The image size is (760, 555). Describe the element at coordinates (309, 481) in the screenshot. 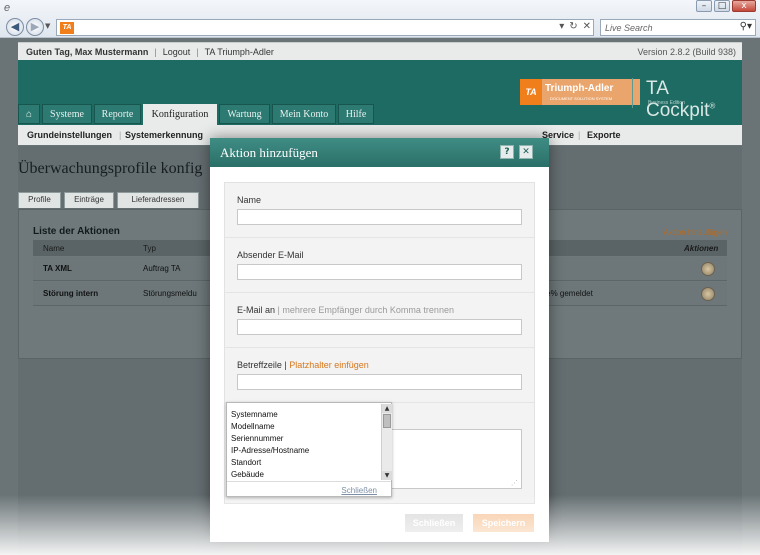

I see `dropdown-divider` at that location.